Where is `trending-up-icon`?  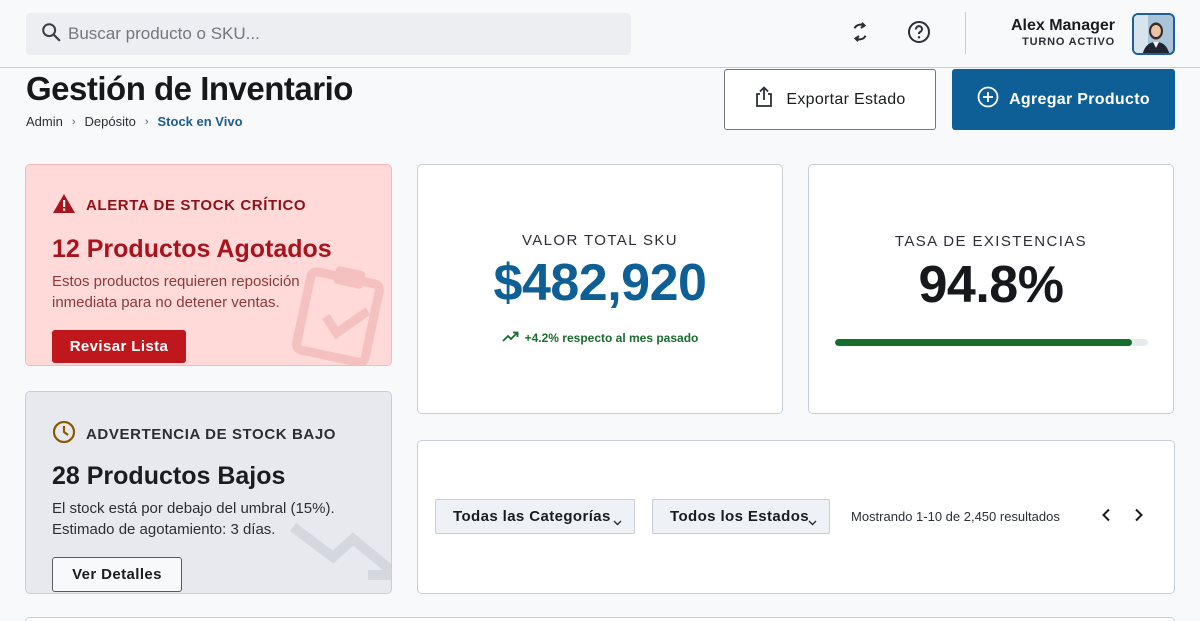
trending-up-icon is located at coordinates (513, 338).